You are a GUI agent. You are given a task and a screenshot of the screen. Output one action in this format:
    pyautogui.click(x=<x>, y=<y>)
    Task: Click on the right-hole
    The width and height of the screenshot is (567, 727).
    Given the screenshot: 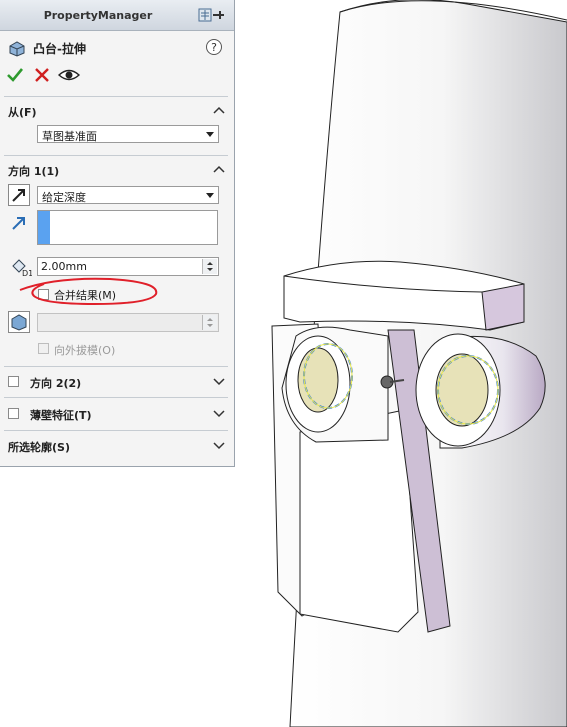 What is the action you would take?
    pyautogui.click(x=462, y=390)
    